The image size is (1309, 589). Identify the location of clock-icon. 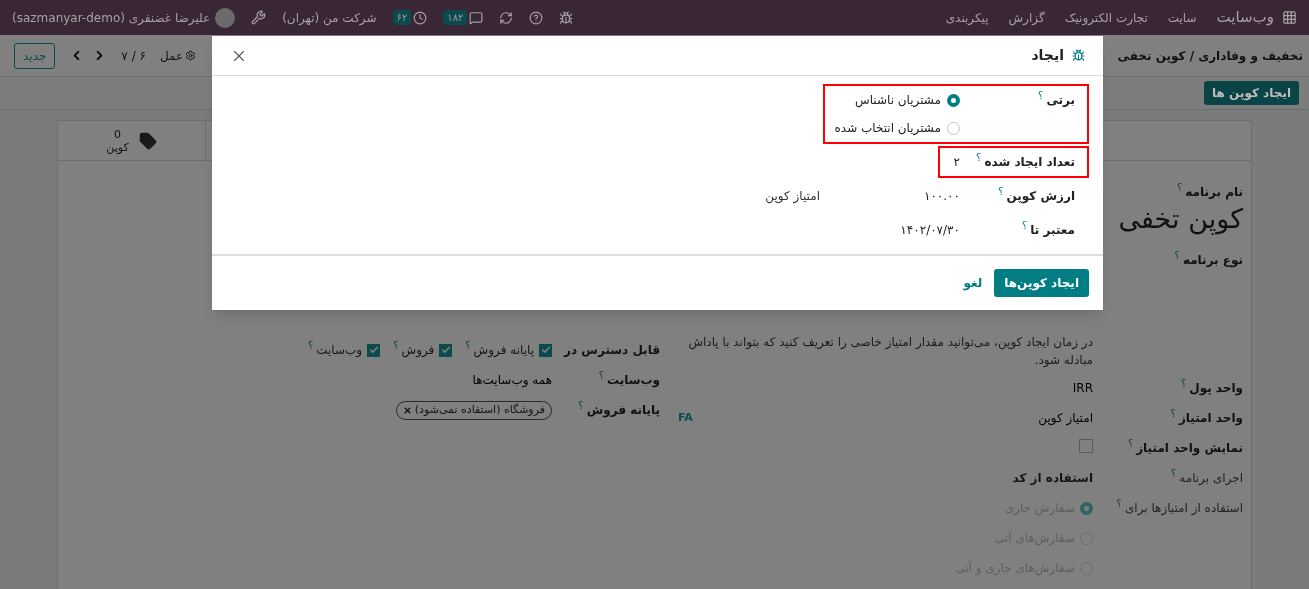
(420, 17).